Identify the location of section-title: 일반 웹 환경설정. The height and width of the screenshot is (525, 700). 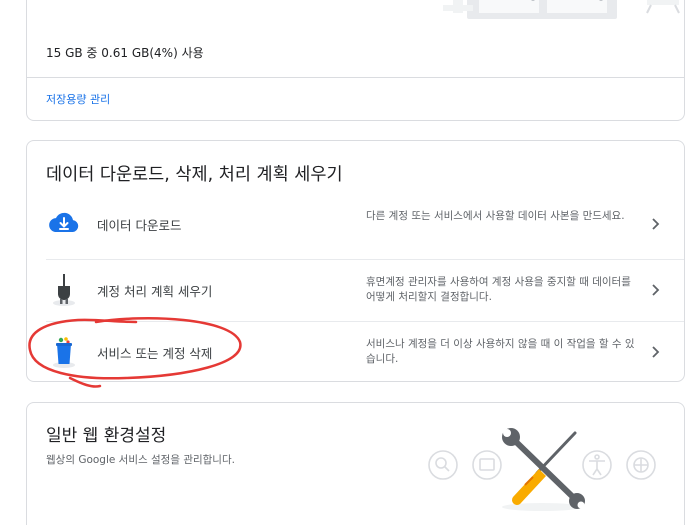
(106, 436).